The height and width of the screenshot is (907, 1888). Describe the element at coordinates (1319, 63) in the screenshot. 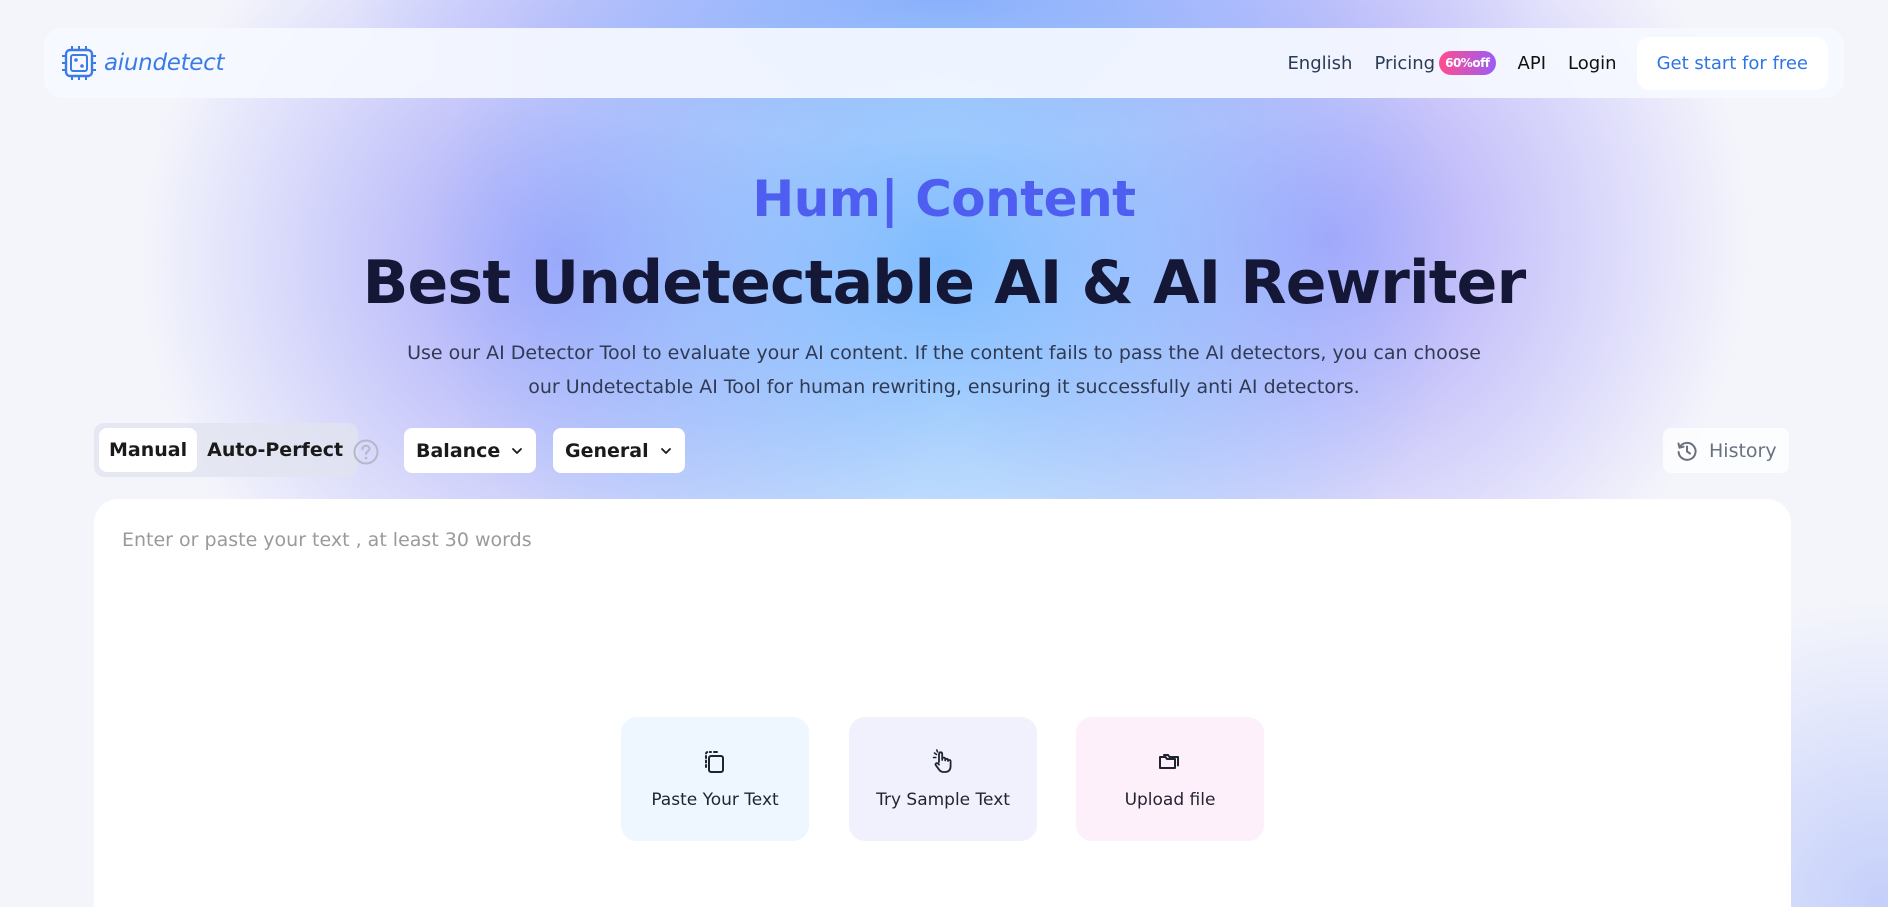

I see `nav-language: English` at that location.